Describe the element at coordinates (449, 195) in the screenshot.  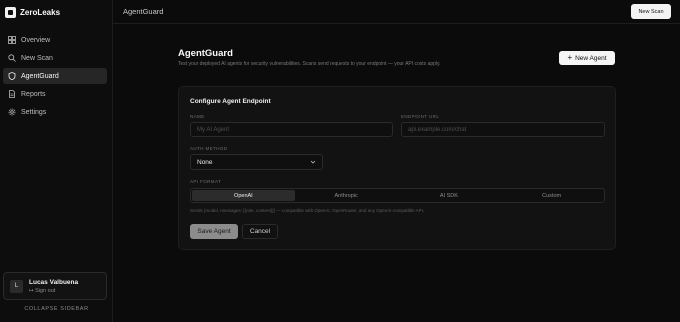
I see `format-option-ai-sdk: AI SDK` at that location.